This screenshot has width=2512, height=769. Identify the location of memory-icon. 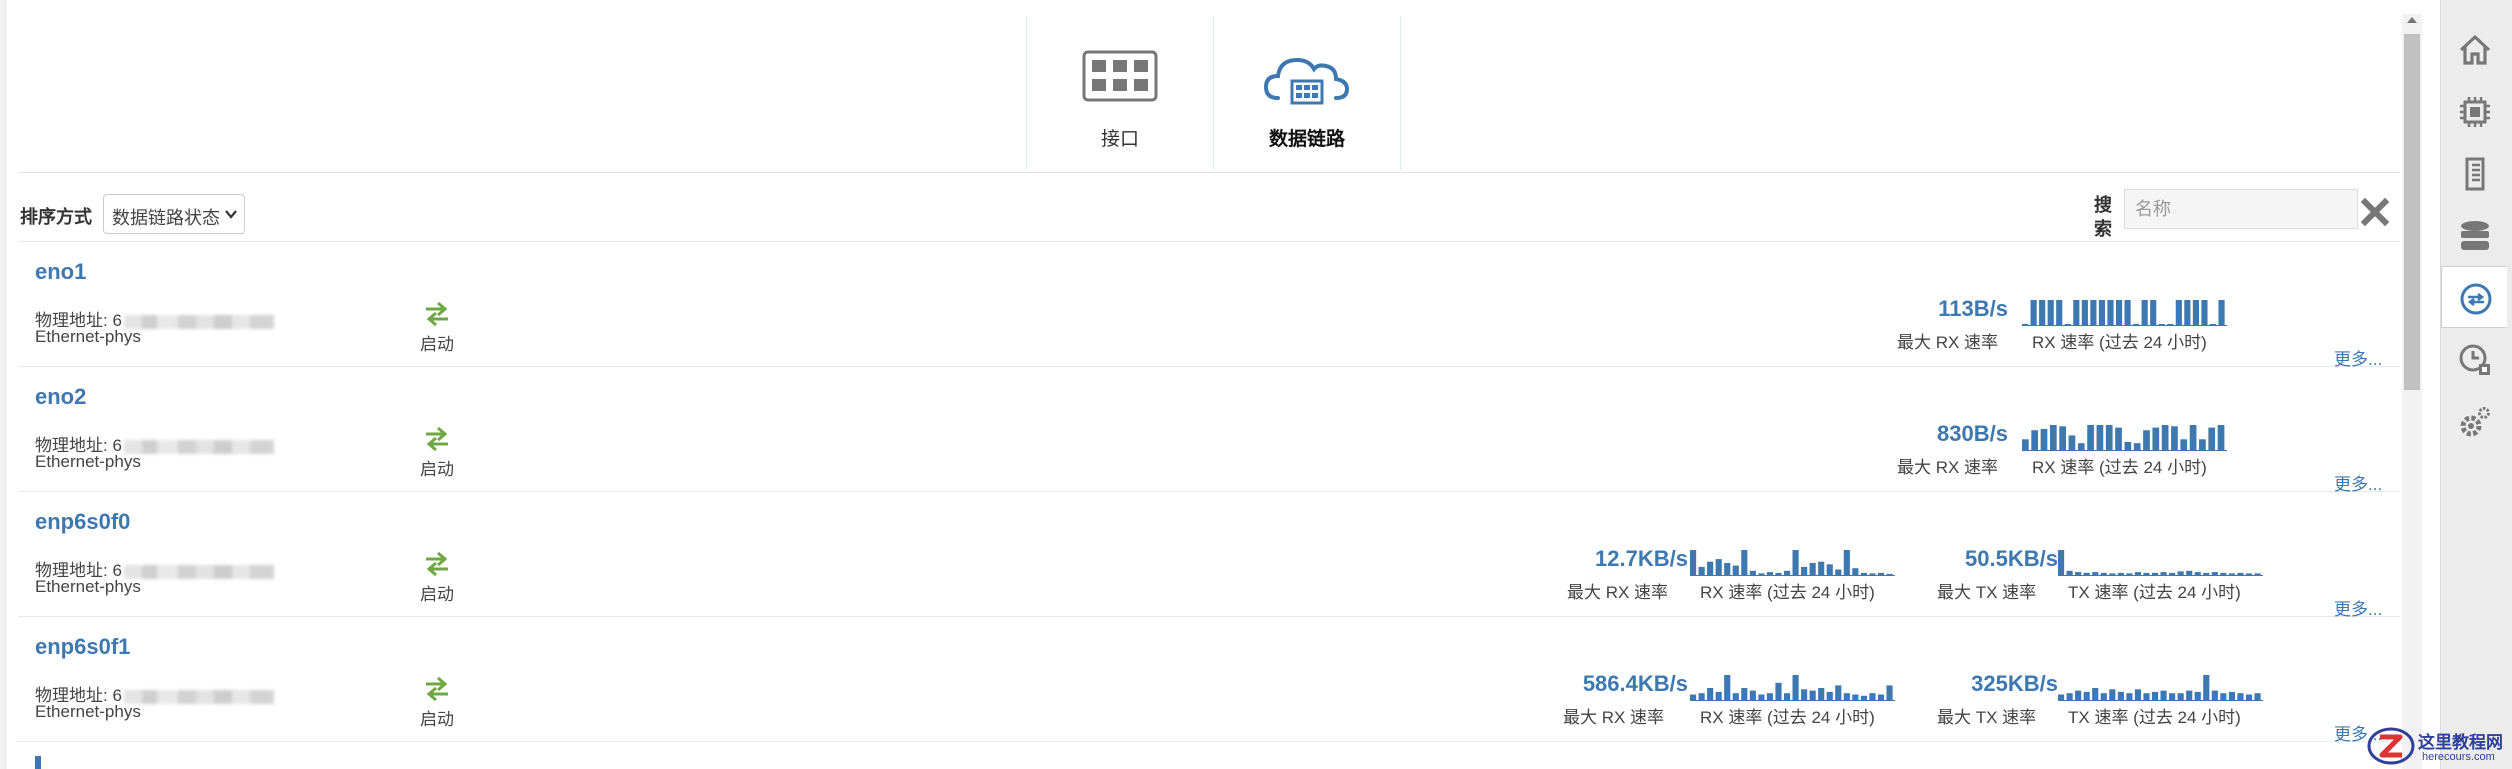
(2475, 174).